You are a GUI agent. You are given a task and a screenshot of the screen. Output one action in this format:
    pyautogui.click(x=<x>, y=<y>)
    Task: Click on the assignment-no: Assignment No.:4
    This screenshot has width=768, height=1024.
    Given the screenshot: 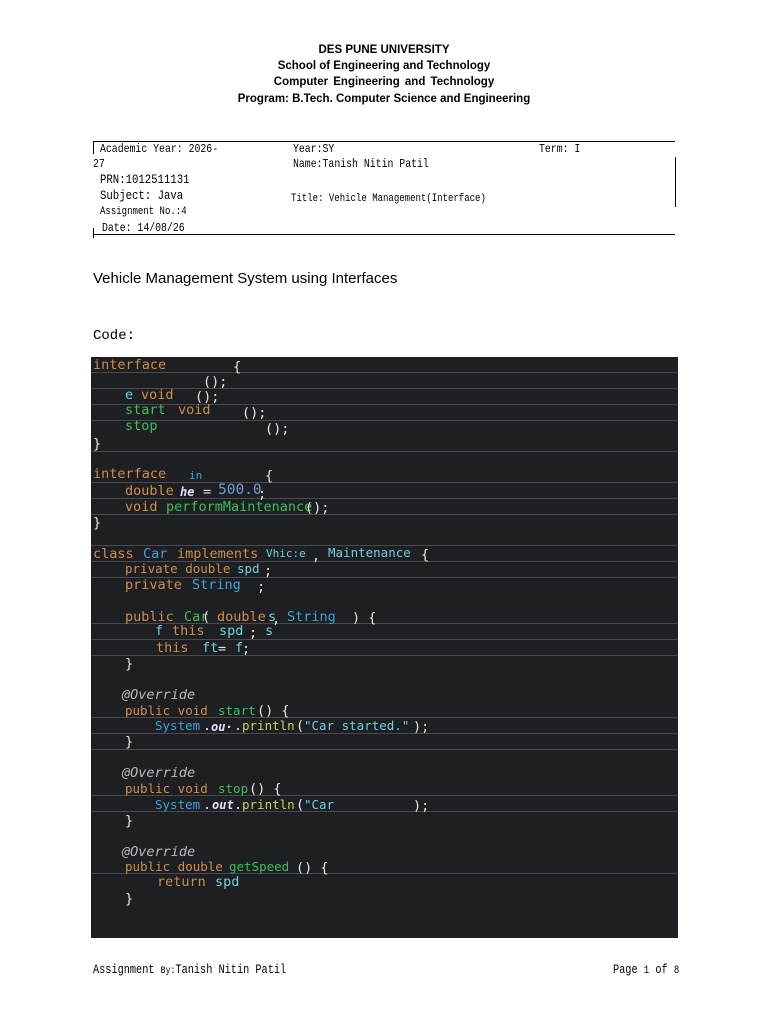 What is the action you would take?
    pyautogui.click(x=143, y=212)
    